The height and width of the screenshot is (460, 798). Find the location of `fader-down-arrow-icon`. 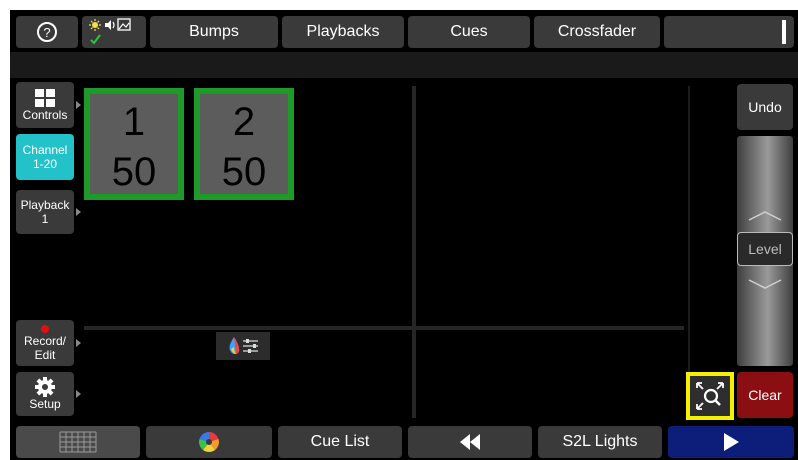

fader-down-arrow-icon is located at coordinates (765, 284).